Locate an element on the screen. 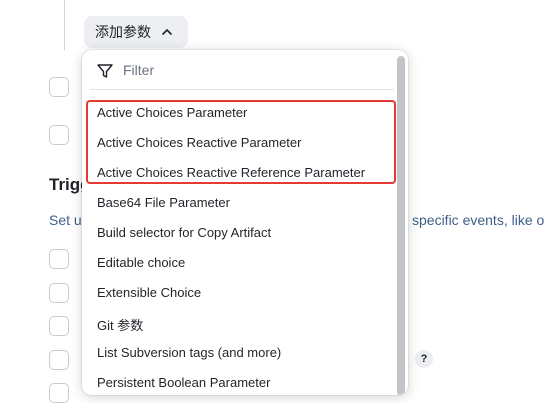  menu-item: Build selector for Copy Artifact is located at coordinates (184, 232).